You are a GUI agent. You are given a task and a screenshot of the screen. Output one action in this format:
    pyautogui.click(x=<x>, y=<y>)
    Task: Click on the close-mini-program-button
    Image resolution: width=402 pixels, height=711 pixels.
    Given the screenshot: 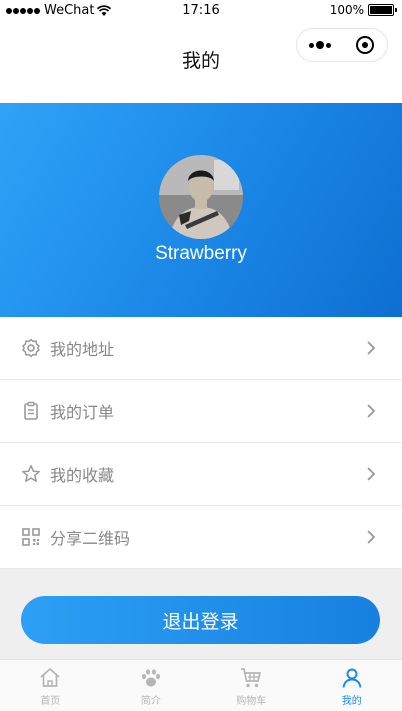 What is the action you would take?
    pyautogui.click(x=364, y=45)
    